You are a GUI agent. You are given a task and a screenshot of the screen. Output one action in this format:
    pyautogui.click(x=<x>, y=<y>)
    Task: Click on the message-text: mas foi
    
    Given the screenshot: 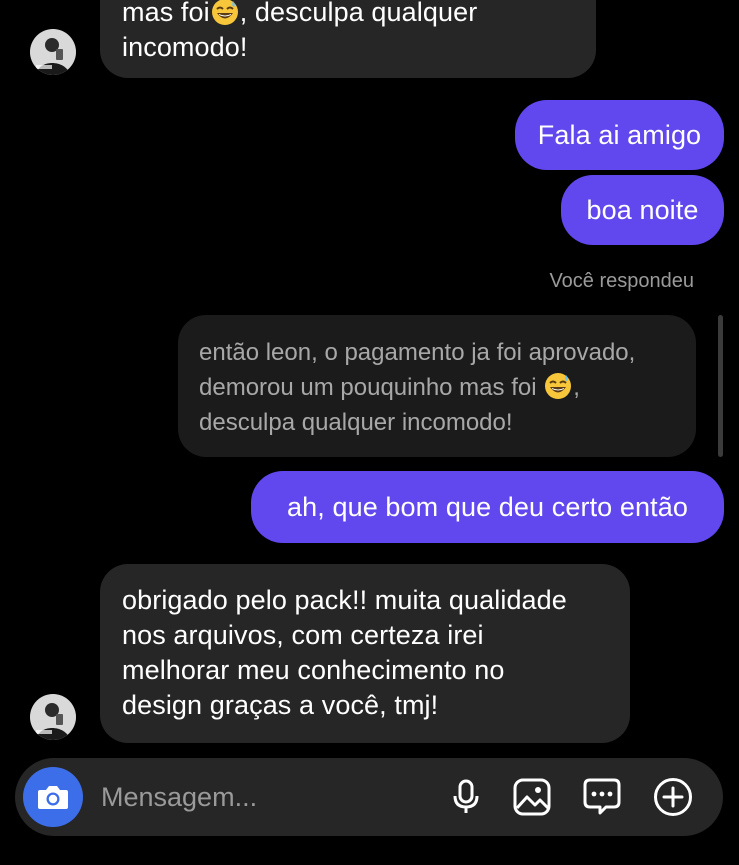 What is the action you would take?
    pyautogui.click(x=166, y=13)
    